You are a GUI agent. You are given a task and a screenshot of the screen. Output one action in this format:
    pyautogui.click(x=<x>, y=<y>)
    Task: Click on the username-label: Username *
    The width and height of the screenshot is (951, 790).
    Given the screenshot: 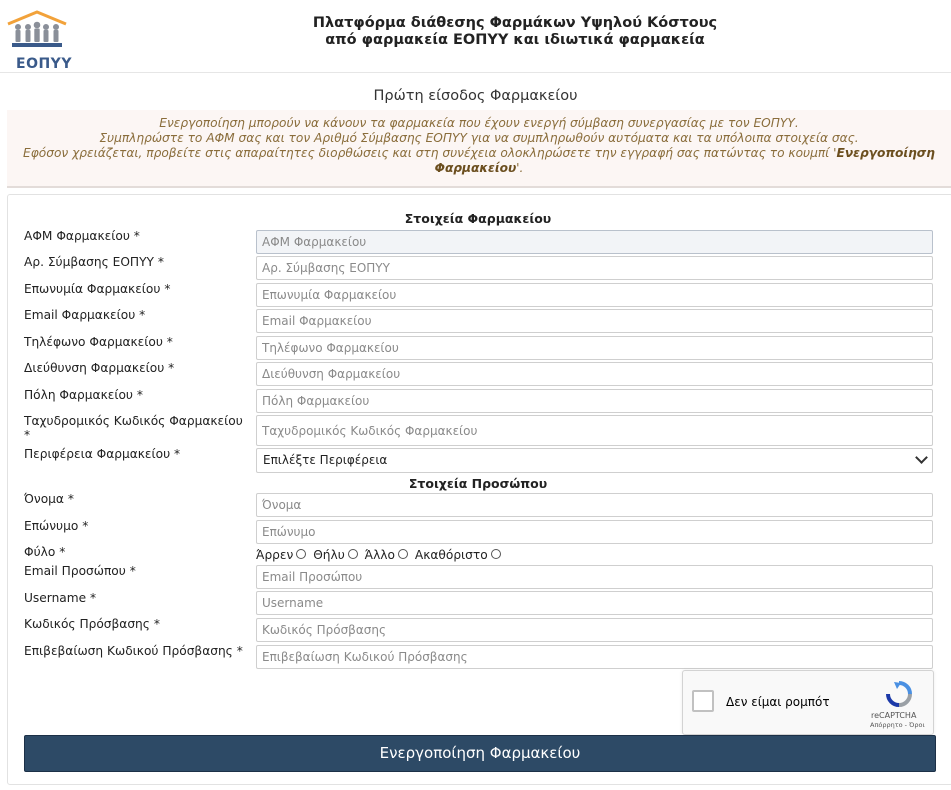 What is the action you would take?
    pyautogui.click(x=60, y=598)
    